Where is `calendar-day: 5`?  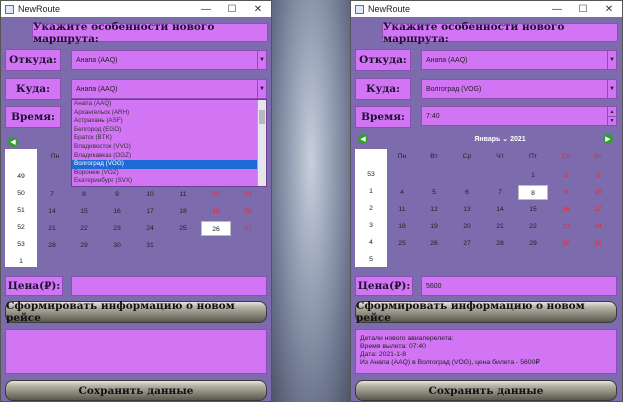 calendar-day: 5 is located at coordinates (434, 192).